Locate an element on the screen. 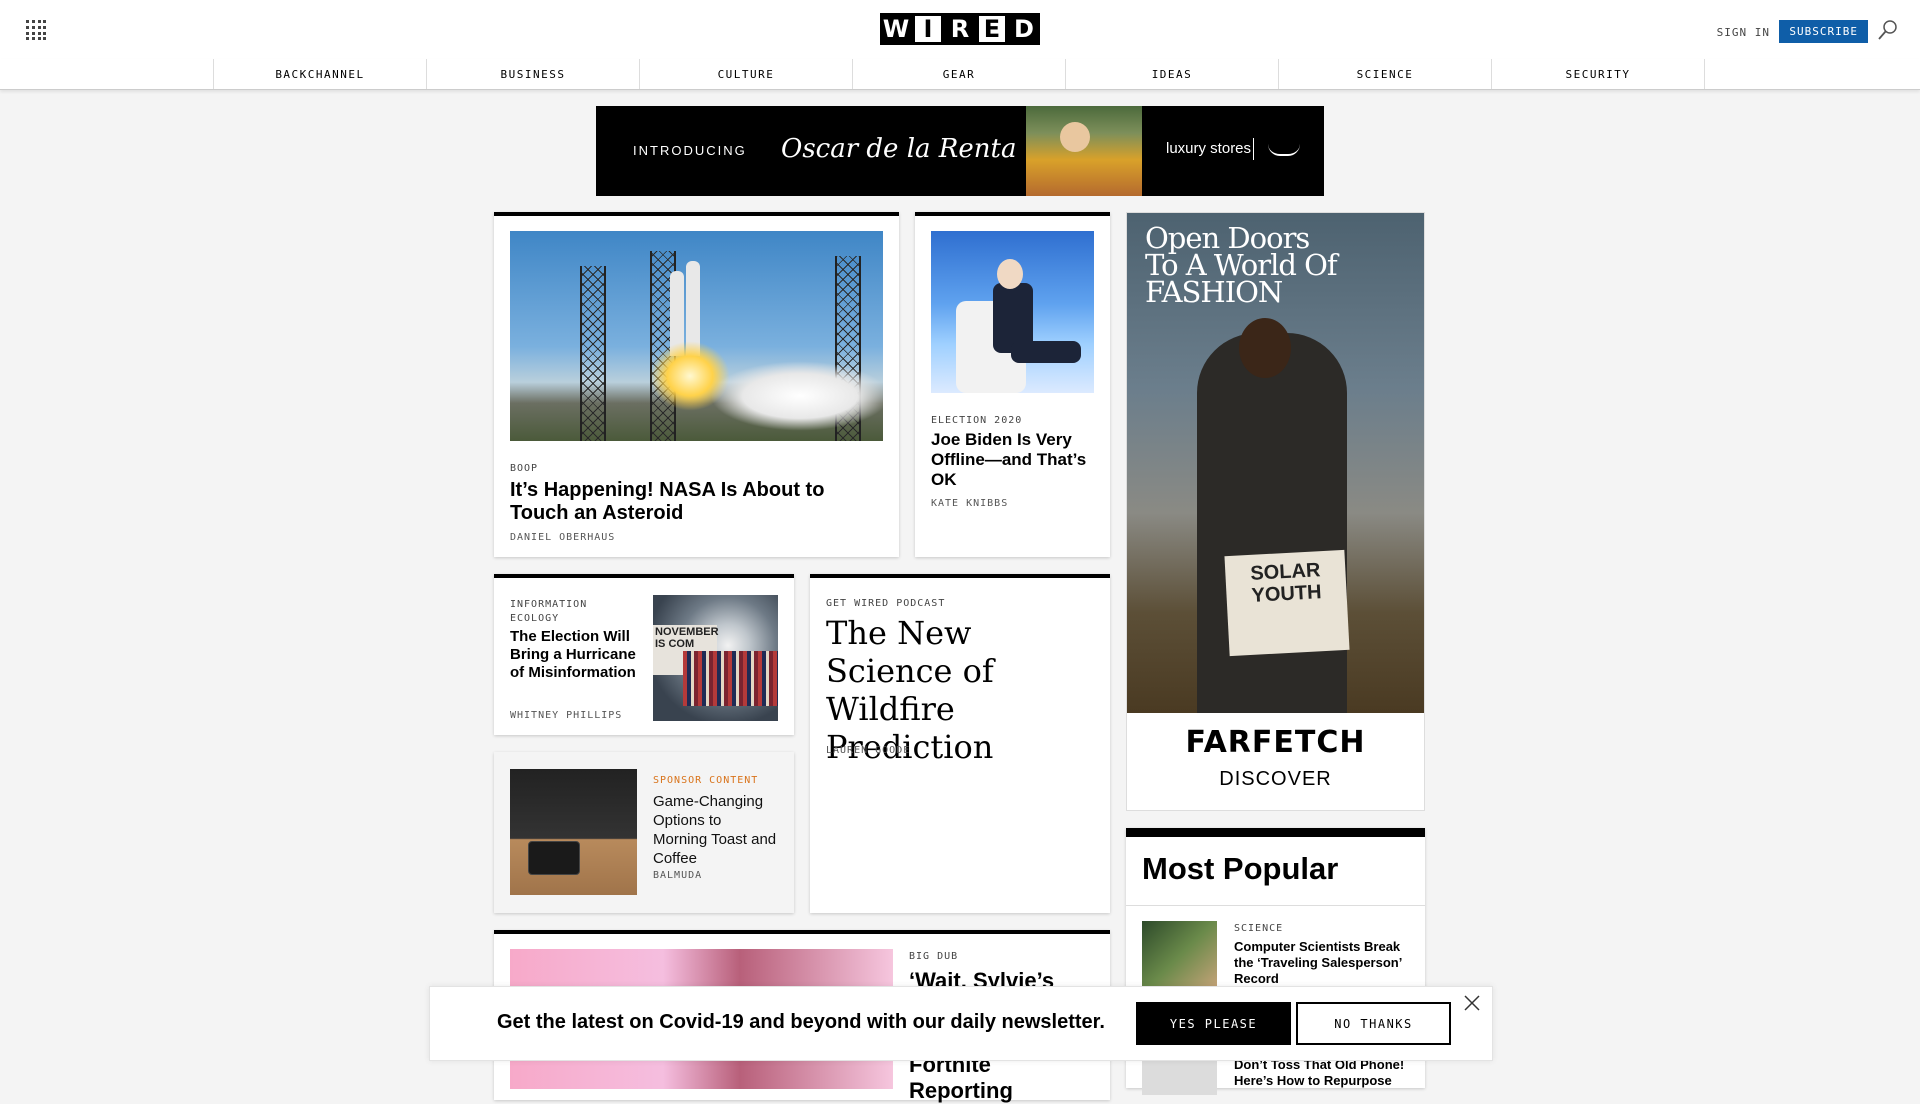 Image resolution: width=1920 pixels, height=1104 pixels. popular-kicker: SCIENCE is located at coordinates (1258, 928).